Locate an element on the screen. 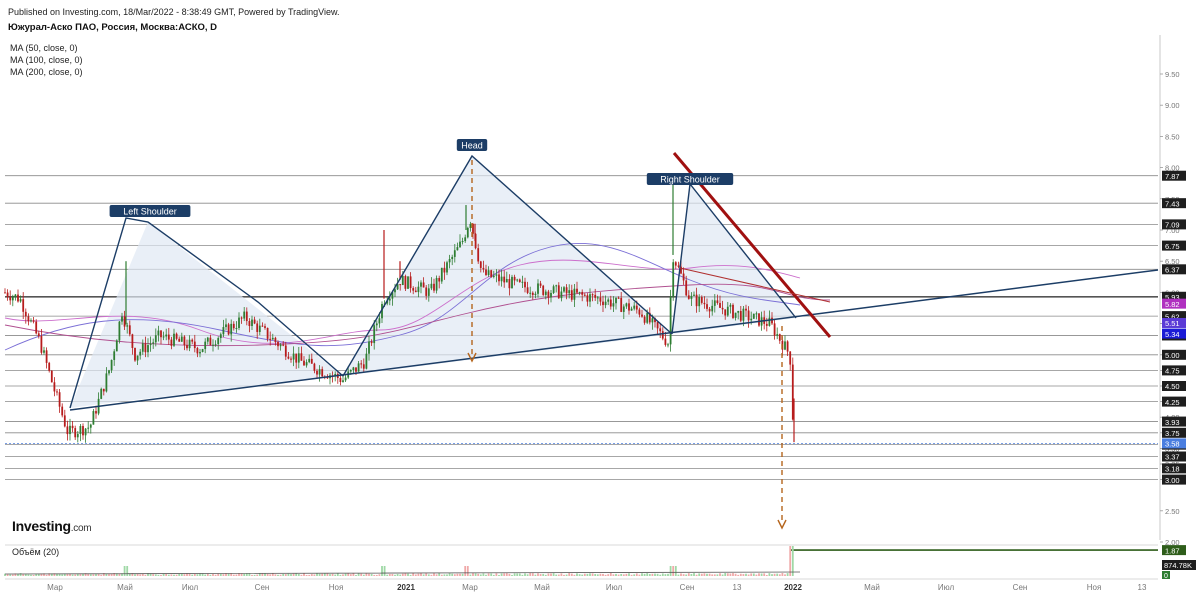 The width and height of the screenshot is (1200, 594). level-tag: 4.50 is located at coordinates (1172, 386).